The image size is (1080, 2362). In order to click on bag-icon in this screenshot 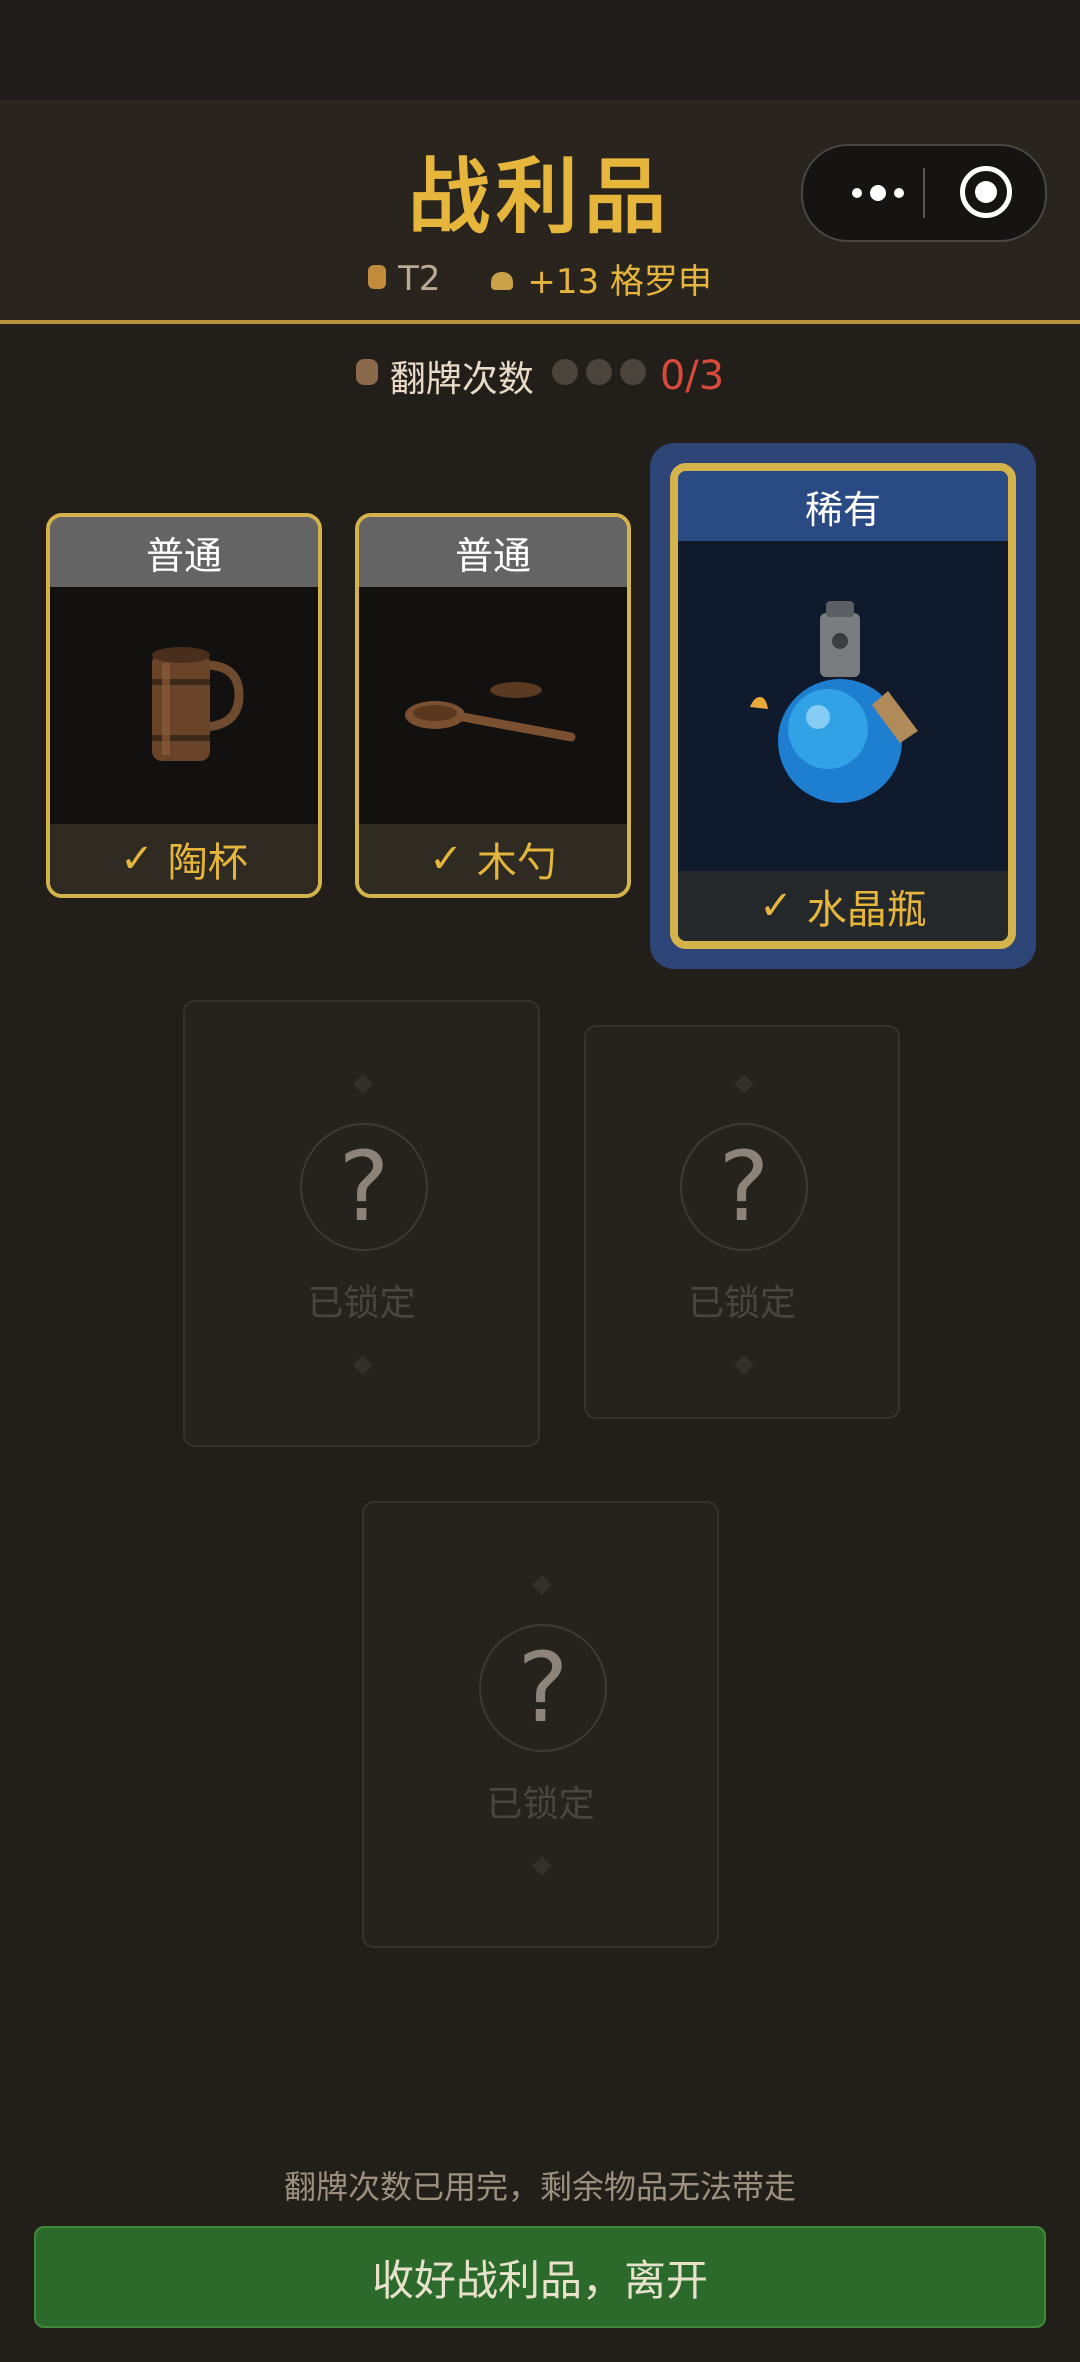, I will do `click(366, 372)`.